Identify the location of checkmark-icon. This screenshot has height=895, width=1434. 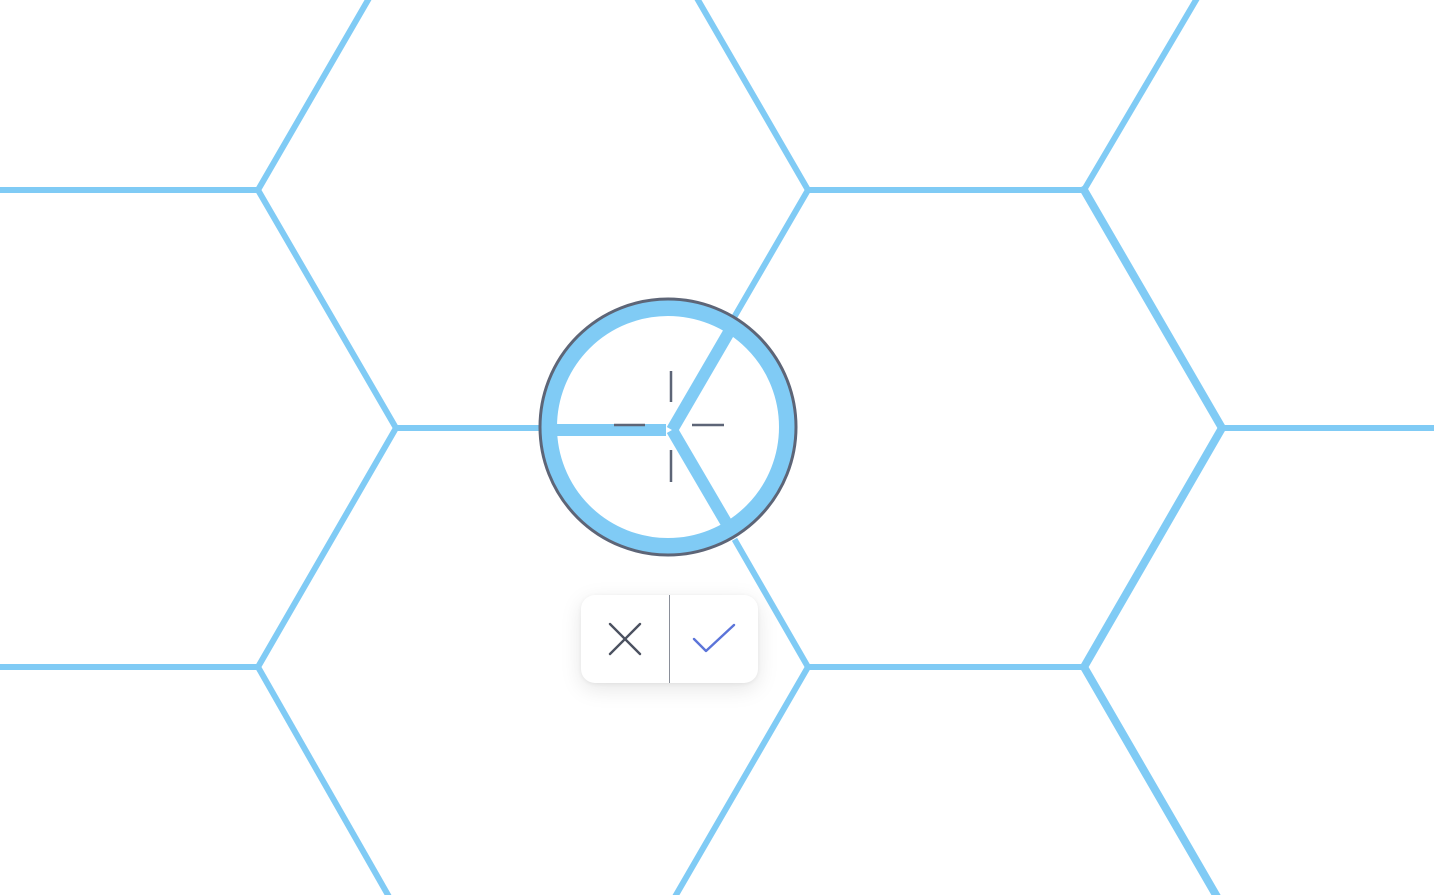
(714, 638).